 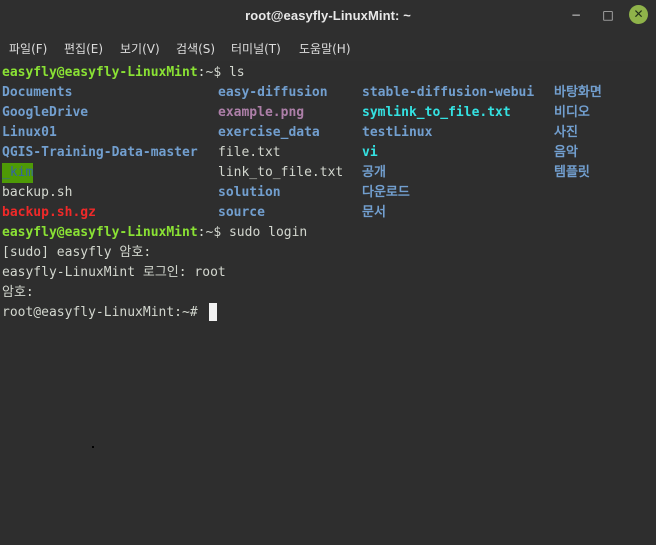 What do you see at coordinates (29, 132) in the screenshot?
I see `ls-entry: Linux01` at bounding box center [29, 132].